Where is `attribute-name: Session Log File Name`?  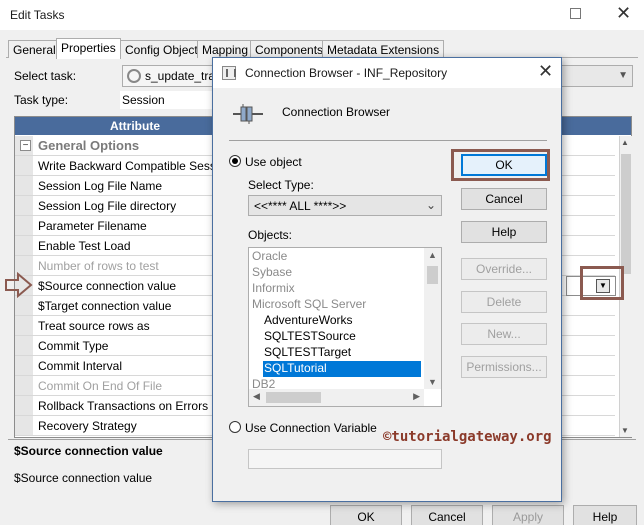
attribute-name: Session Log File Name is located at coordinates (100, 186).